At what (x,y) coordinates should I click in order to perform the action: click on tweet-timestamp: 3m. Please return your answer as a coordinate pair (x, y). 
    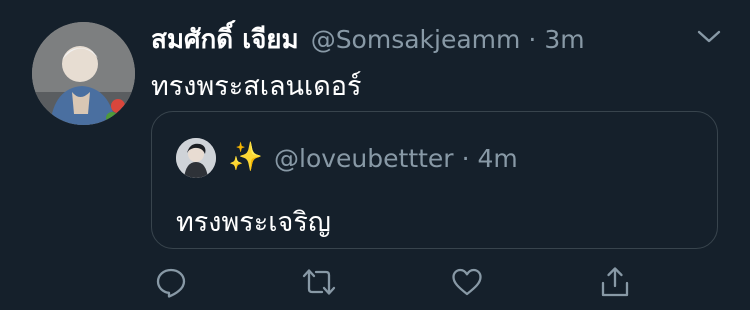
    Looking at the image, I should click on (564, 39).